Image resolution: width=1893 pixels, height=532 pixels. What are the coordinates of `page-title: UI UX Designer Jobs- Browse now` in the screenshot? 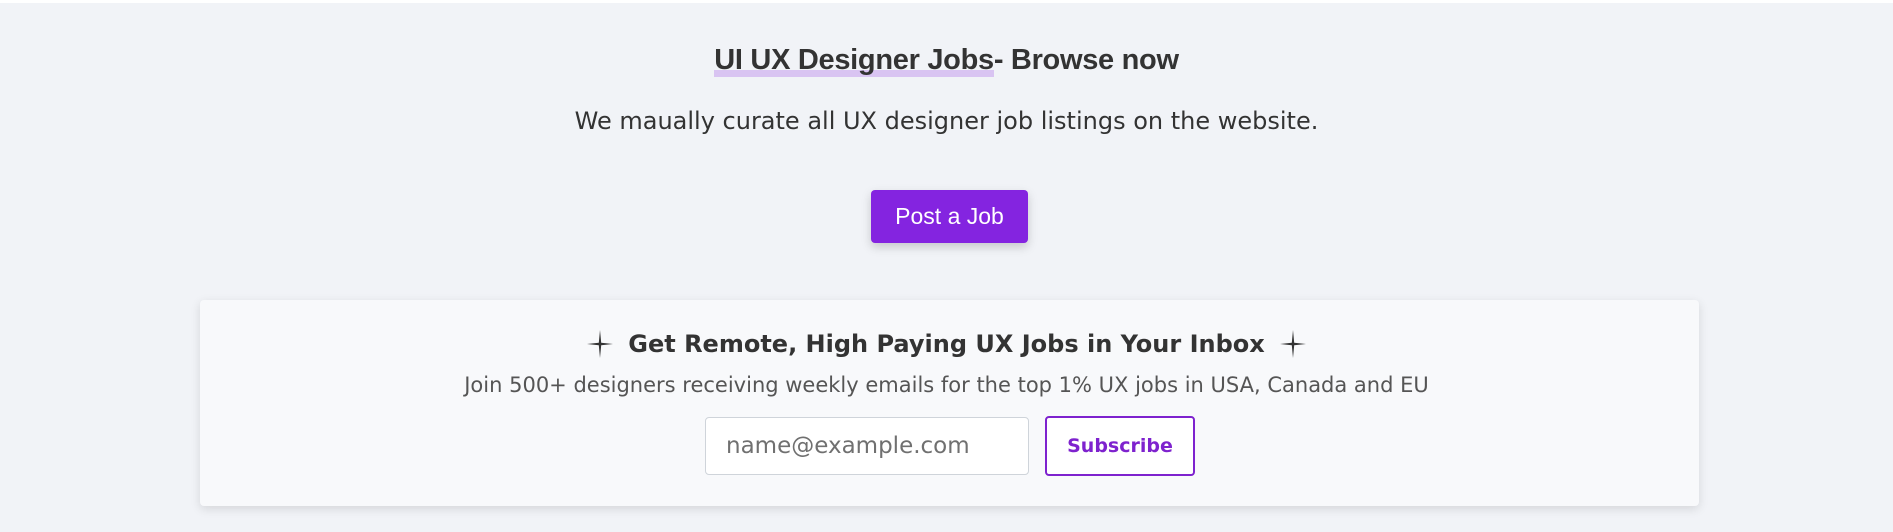 It's located at (946, 60).